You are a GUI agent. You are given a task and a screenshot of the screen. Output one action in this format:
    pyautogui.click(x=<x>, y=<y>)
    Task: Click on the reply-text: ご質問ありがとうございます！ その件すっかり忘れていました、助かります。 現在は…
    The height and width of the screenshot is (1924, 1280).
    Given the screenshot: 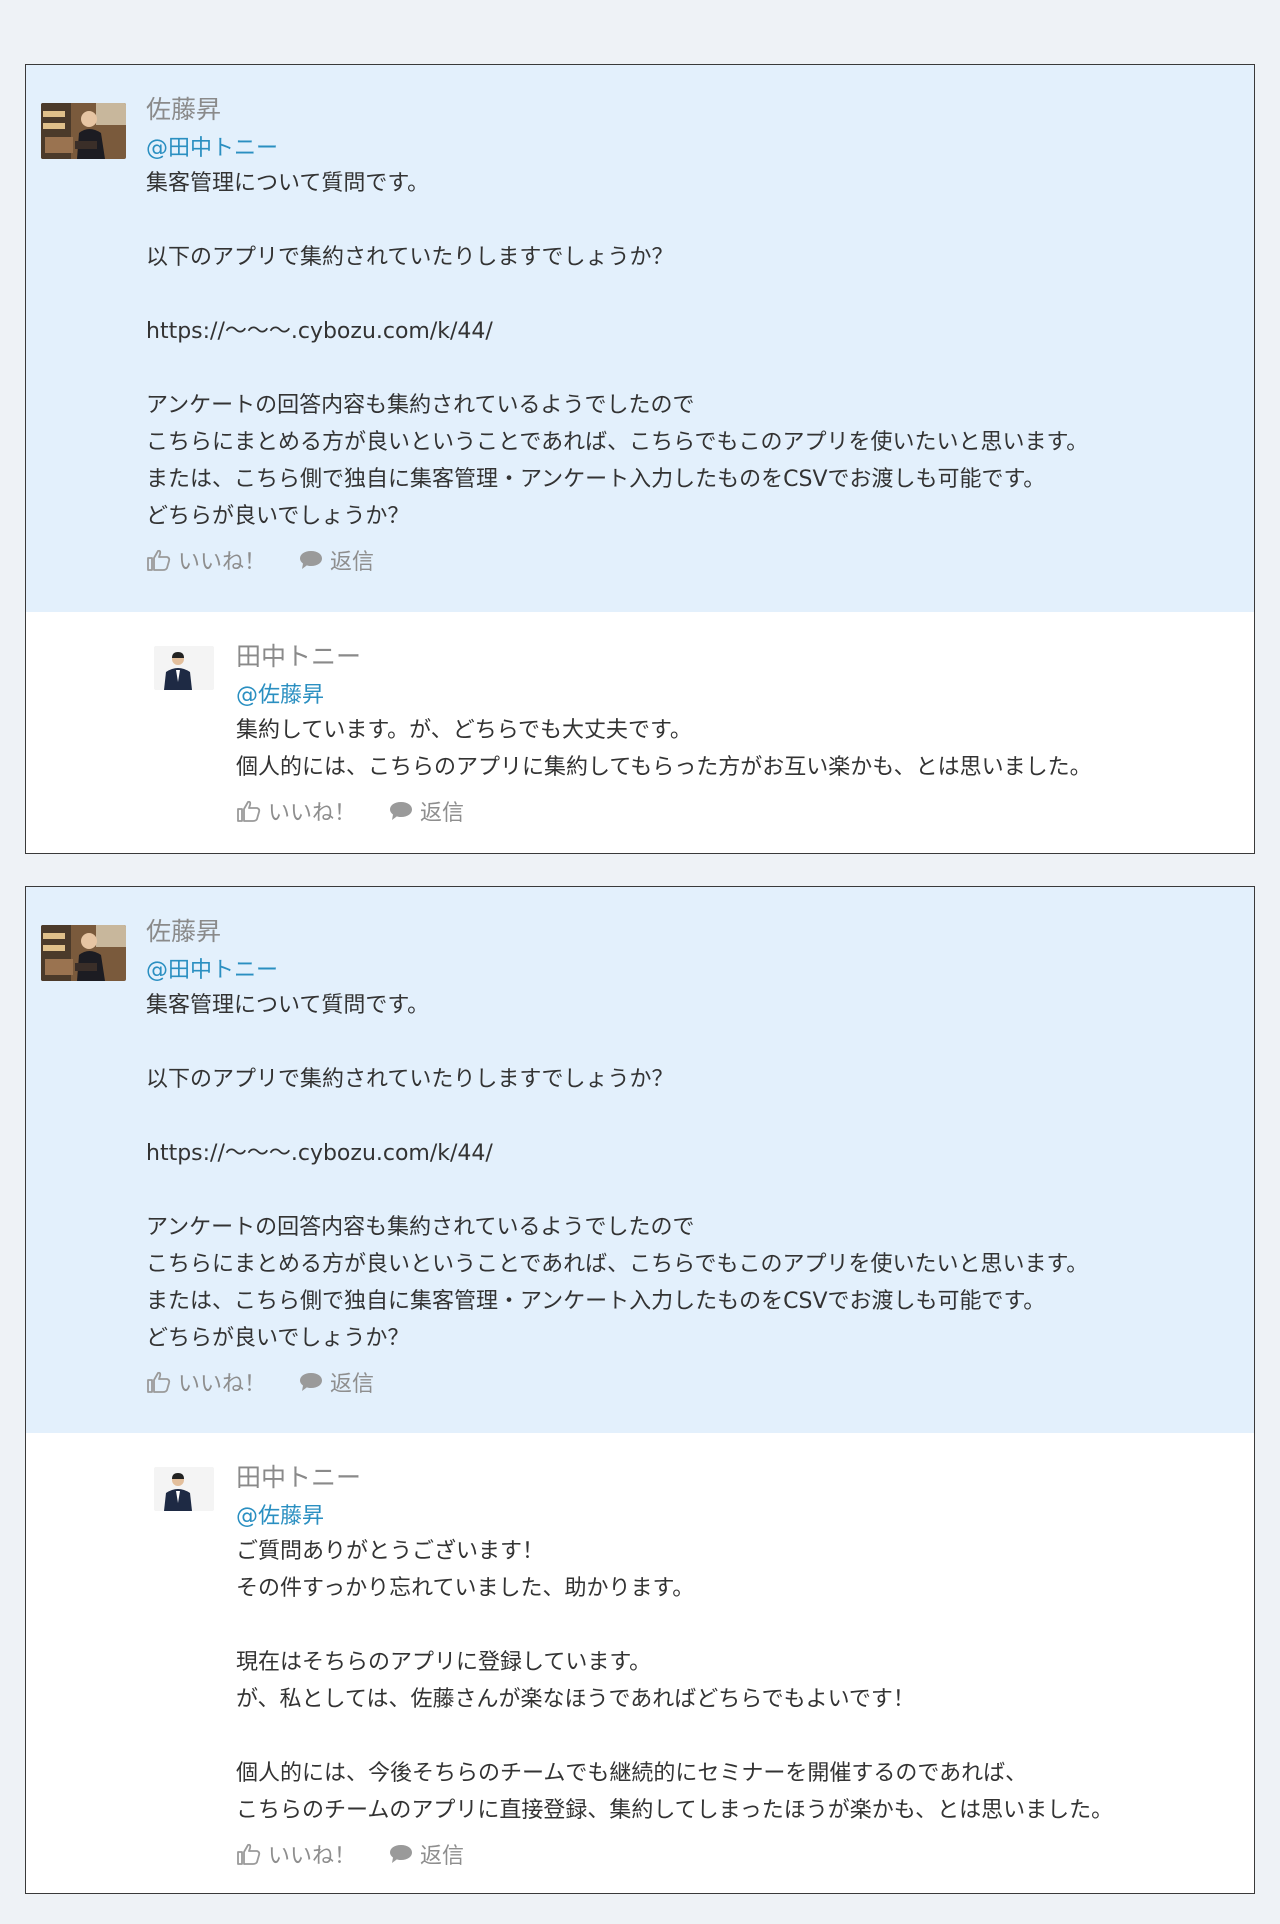 What is the action you would take?
    pyautogui.click(x=675, y=1681)
    